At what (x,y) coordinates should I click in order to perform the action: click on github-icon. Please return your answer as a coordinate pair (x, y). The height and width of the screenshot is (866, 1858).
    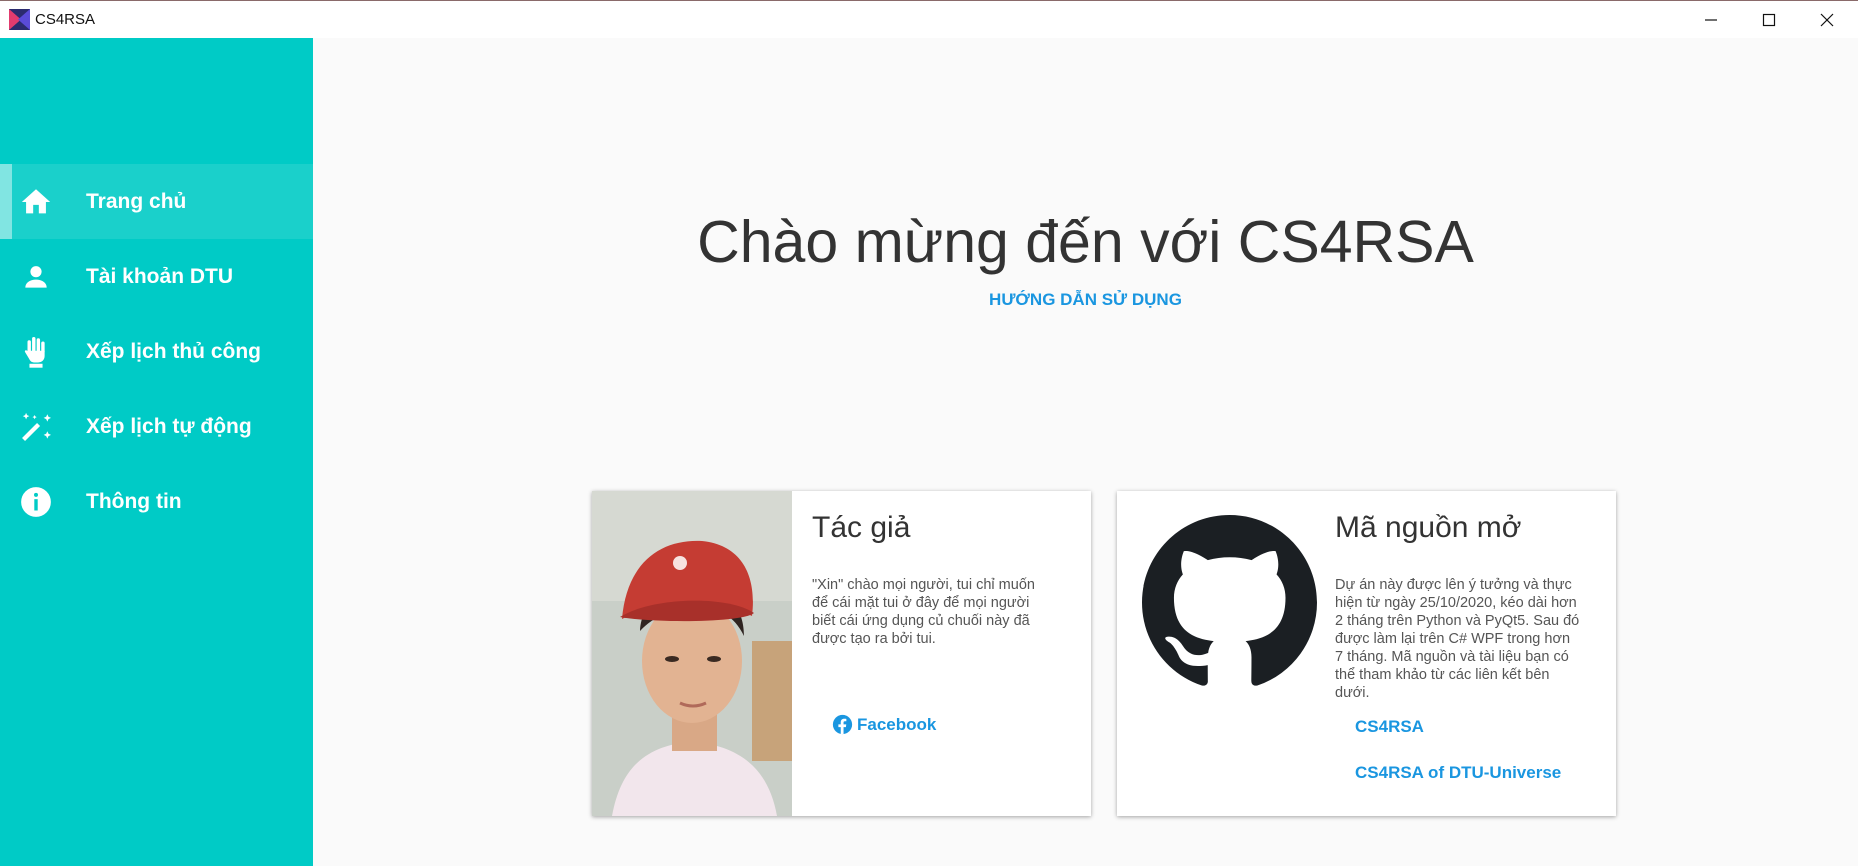
    Looking at the image, I should click on (1229, 600).